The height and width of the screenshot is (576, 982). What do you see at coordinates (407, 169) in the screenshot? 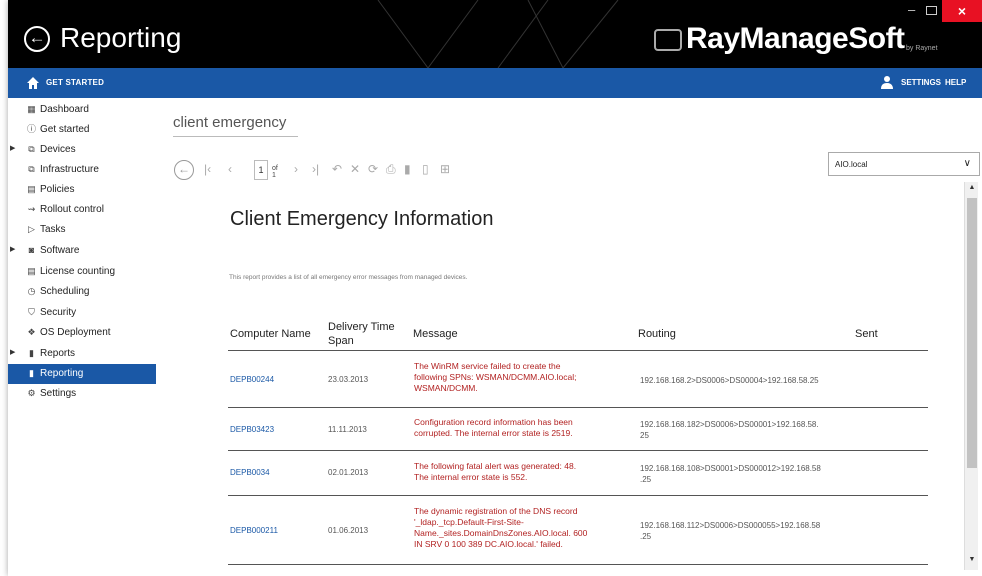
I see `page-setup-icon: ▮` at bounding box center [407, 169].